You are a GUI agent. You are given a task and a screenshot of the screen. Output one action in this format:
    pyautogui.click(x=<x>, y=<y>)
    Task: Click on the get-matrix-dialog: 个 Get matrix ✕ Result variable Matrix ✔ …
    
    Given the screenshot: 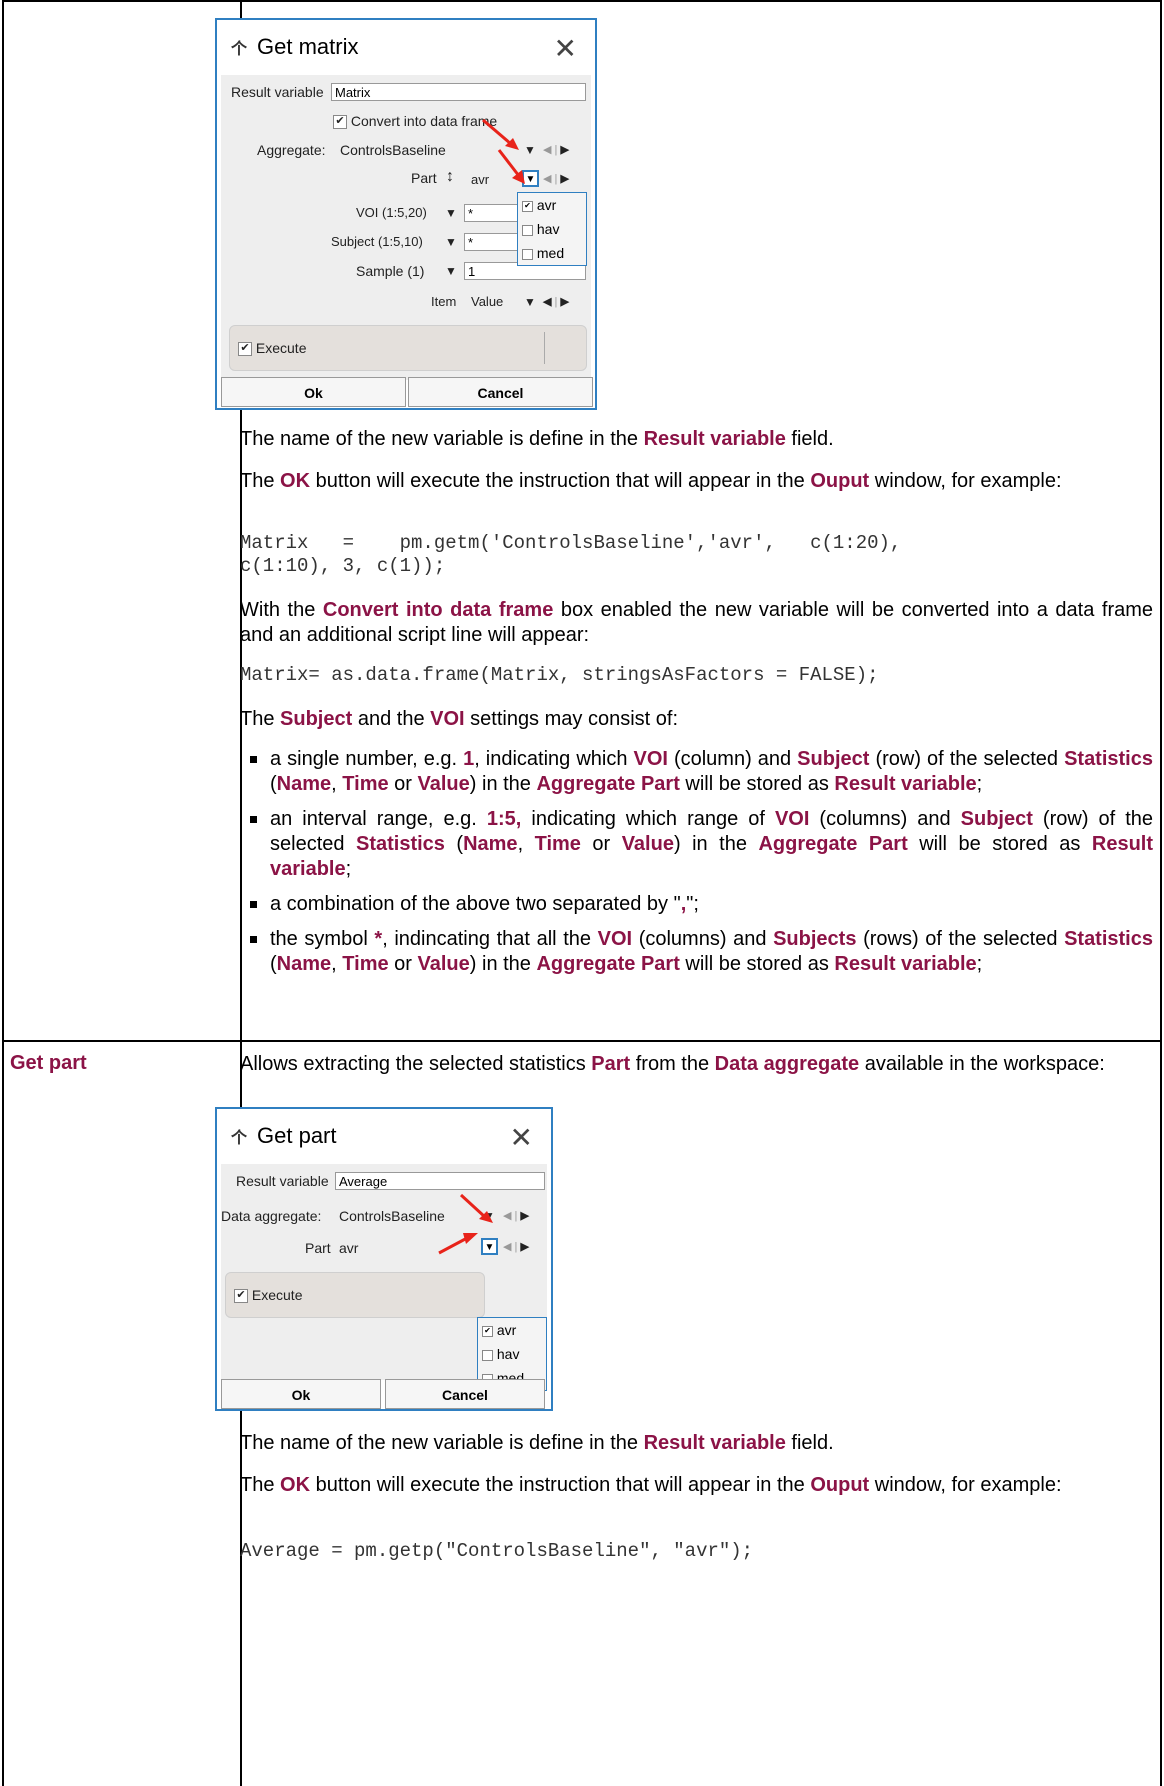 What is the action you would take?
    pyautogui.click(x=406, y=214)
    